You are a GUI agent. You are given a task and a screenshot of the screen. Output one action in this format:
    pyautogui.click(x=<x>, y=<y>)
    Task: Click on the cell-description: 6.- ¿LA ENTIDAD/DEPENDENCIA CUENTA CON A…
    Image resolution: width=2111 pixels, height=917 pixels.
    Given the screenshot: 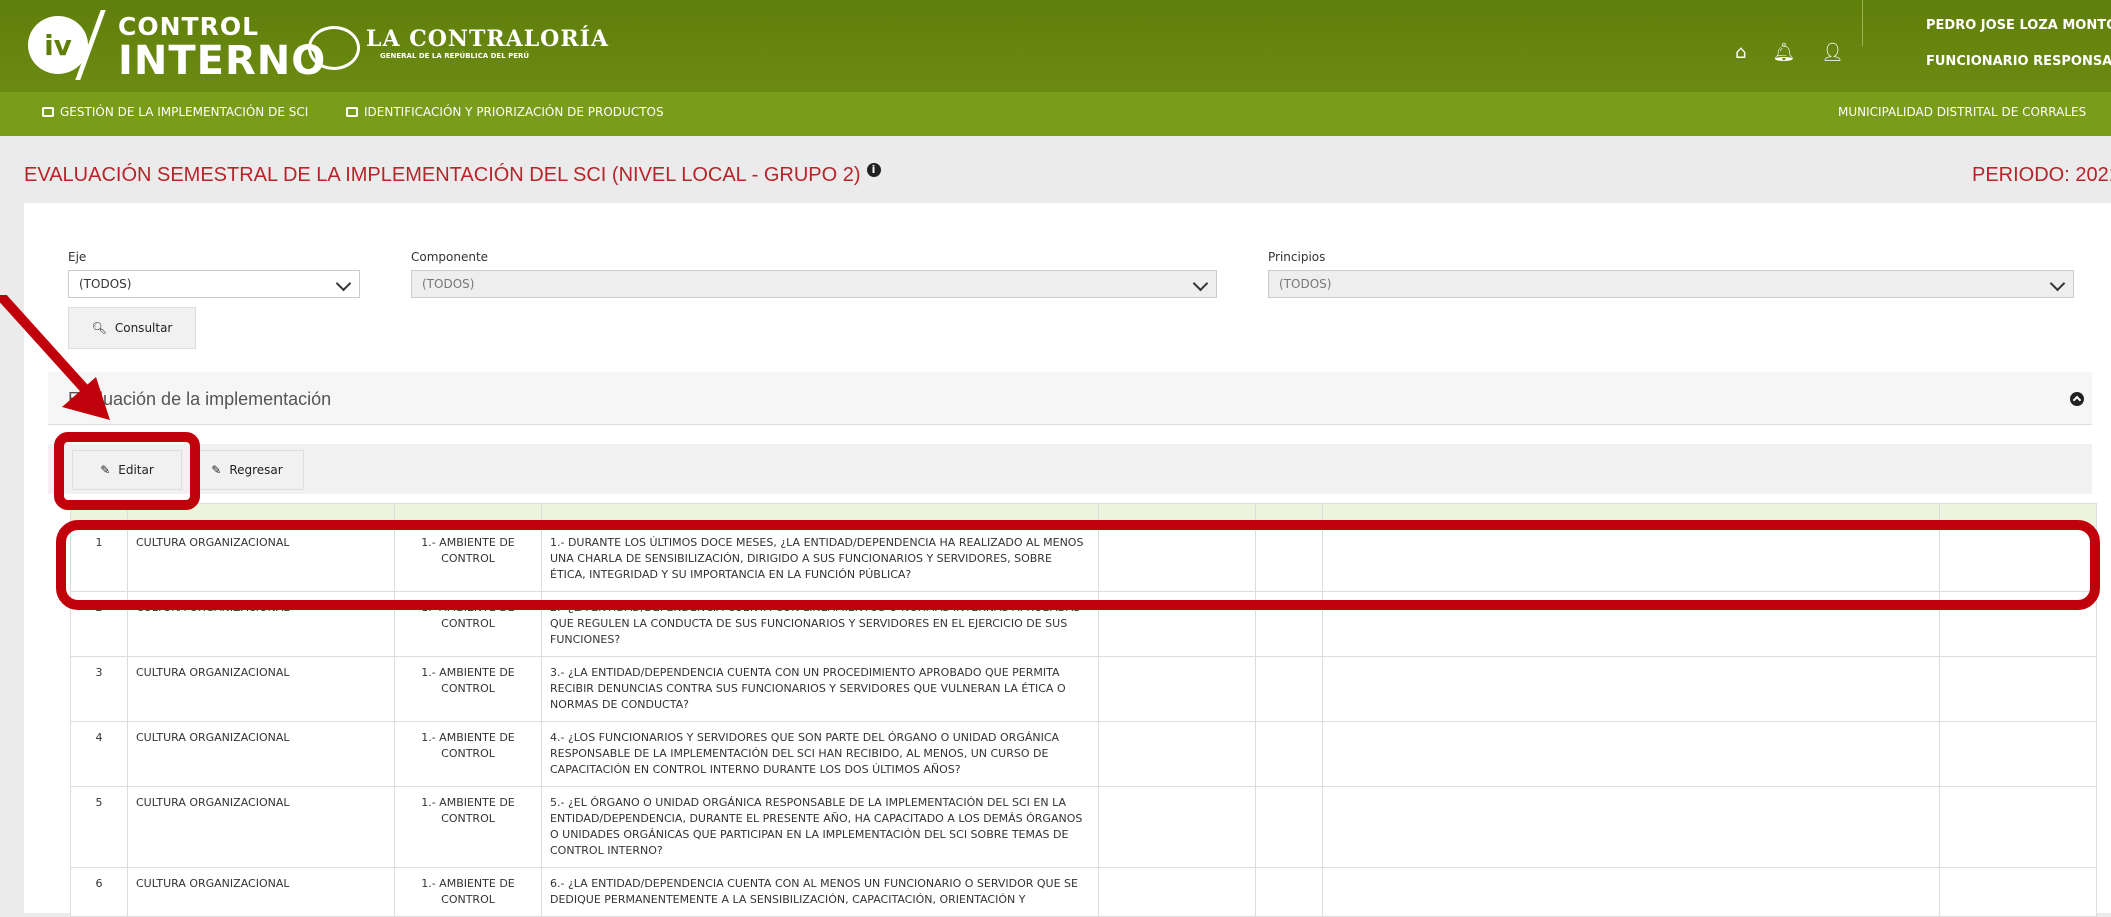 What is the action you would take?
    pyautogui.click(x=820, y=892)
    